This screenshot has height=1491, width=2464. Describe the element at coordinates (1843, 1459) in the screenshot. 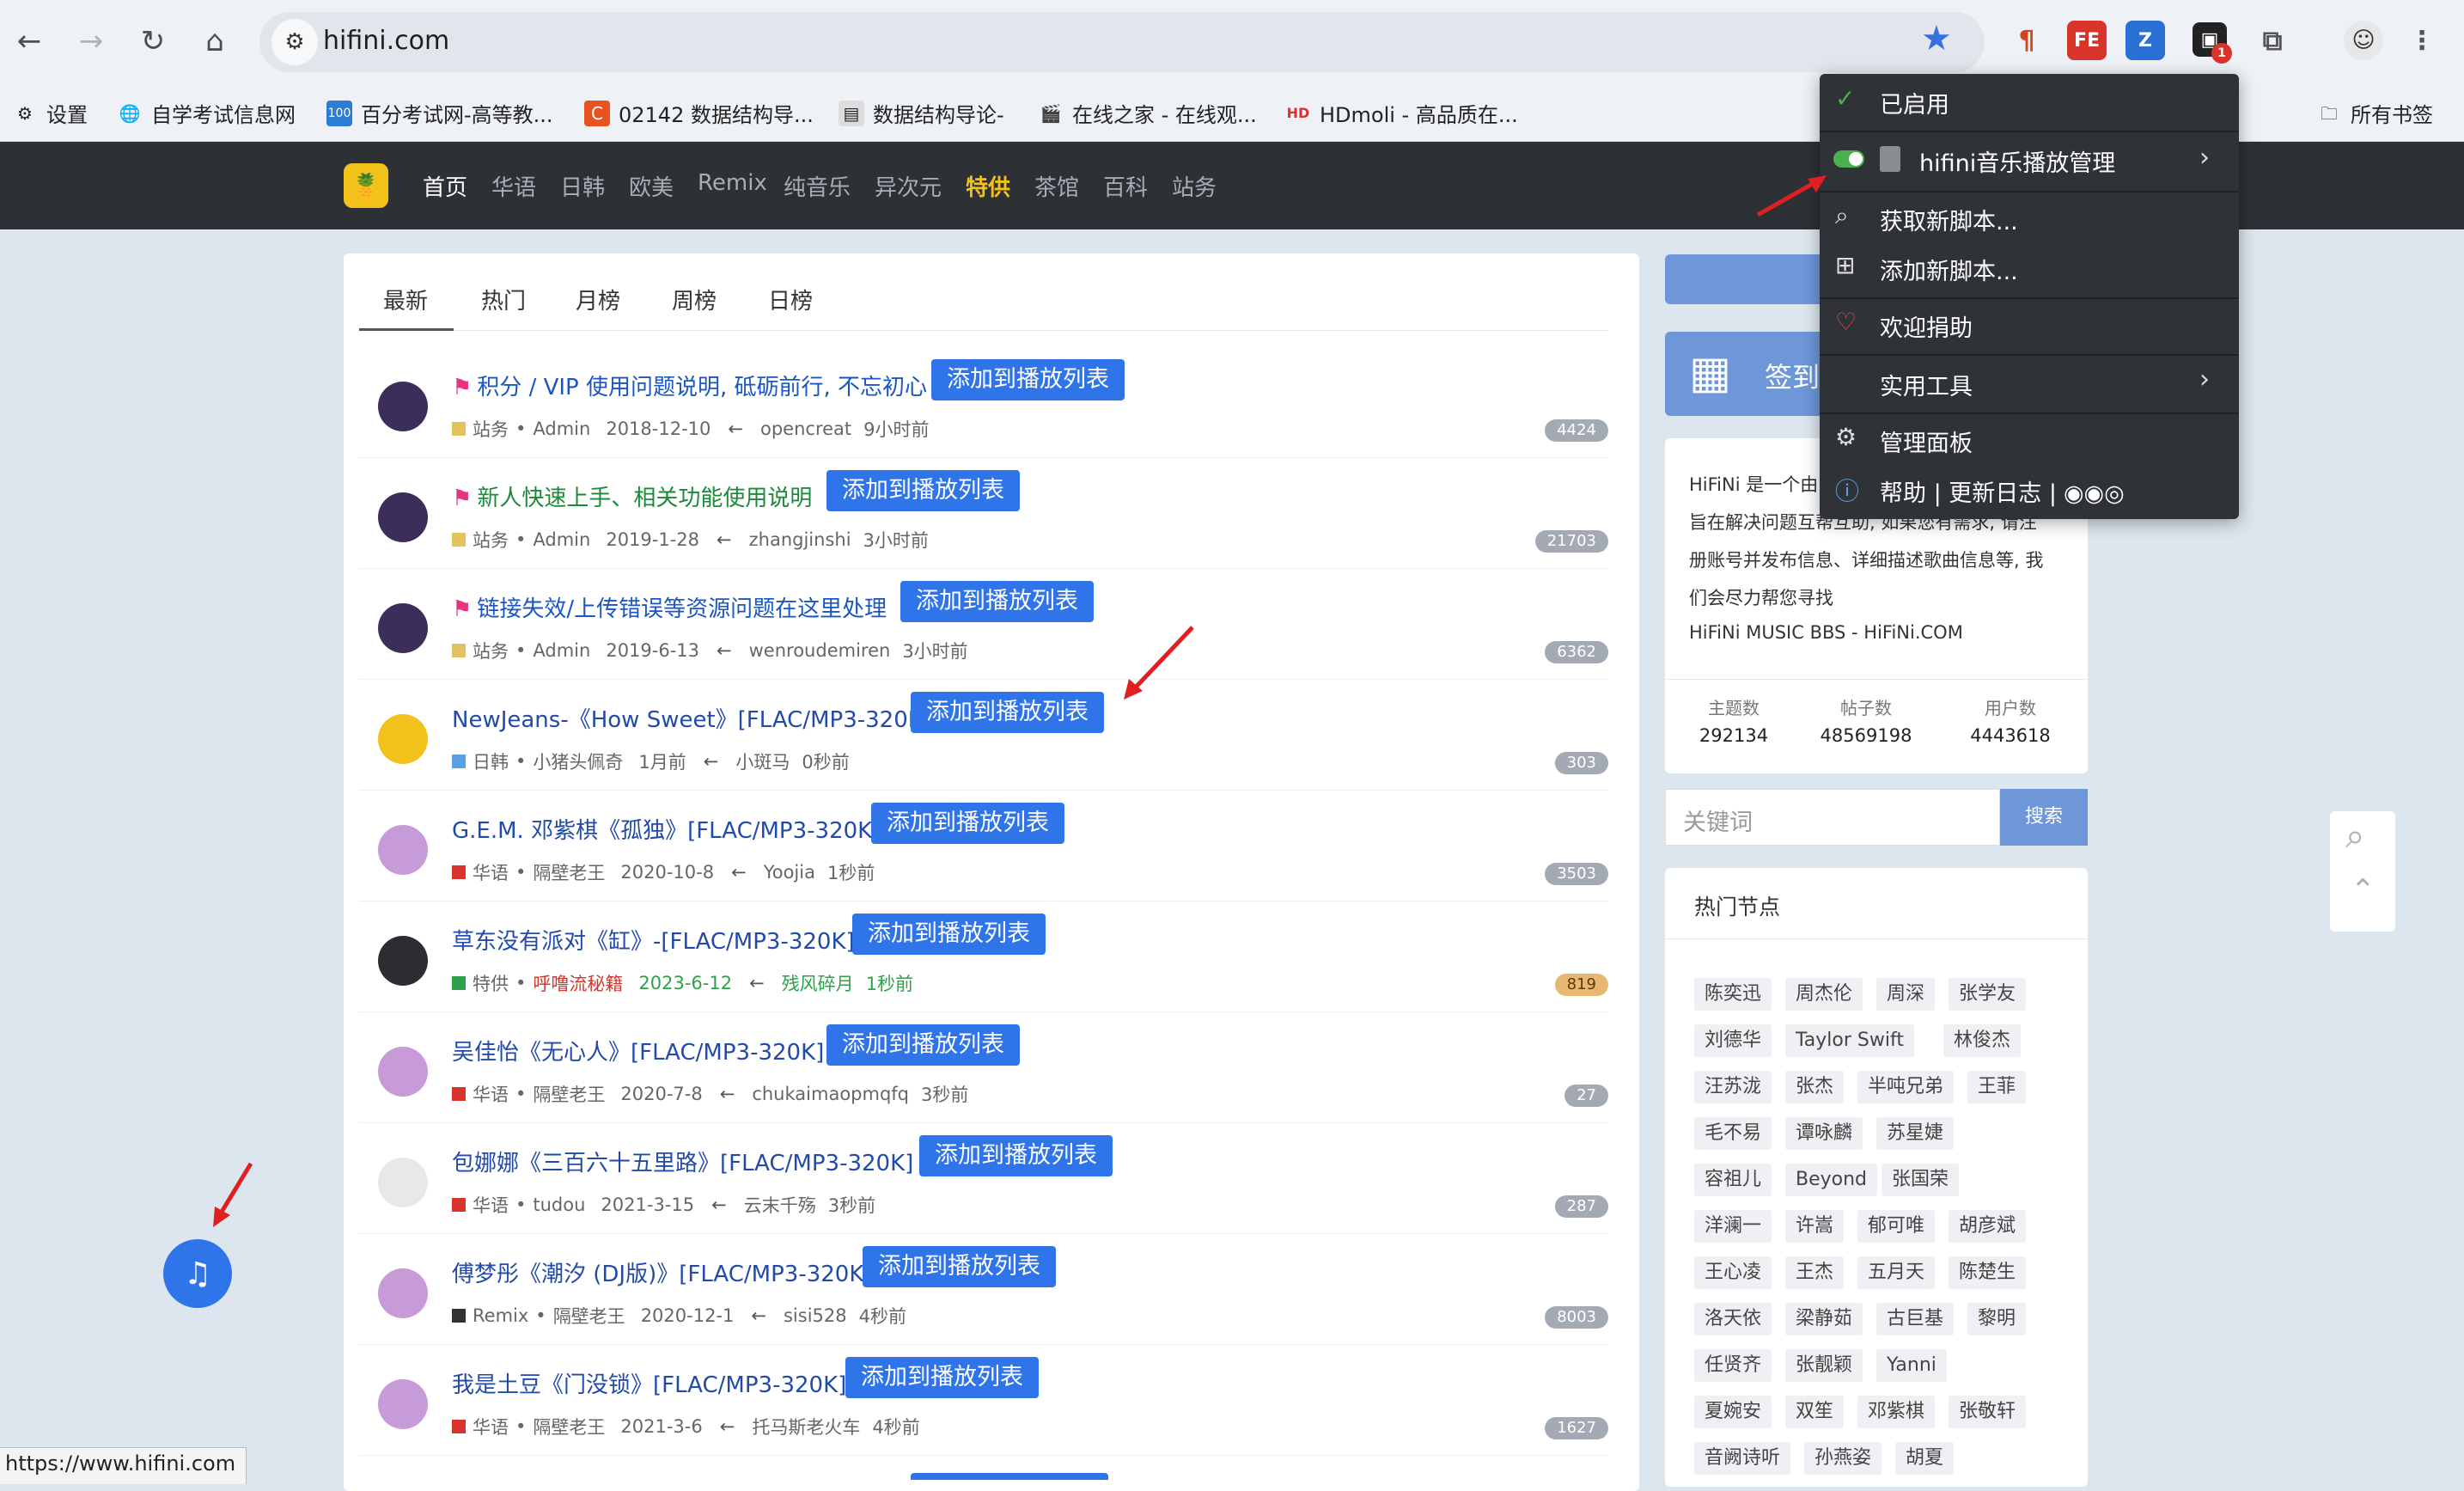

I see `hot-node-tag: 孙燕姿` at that location.